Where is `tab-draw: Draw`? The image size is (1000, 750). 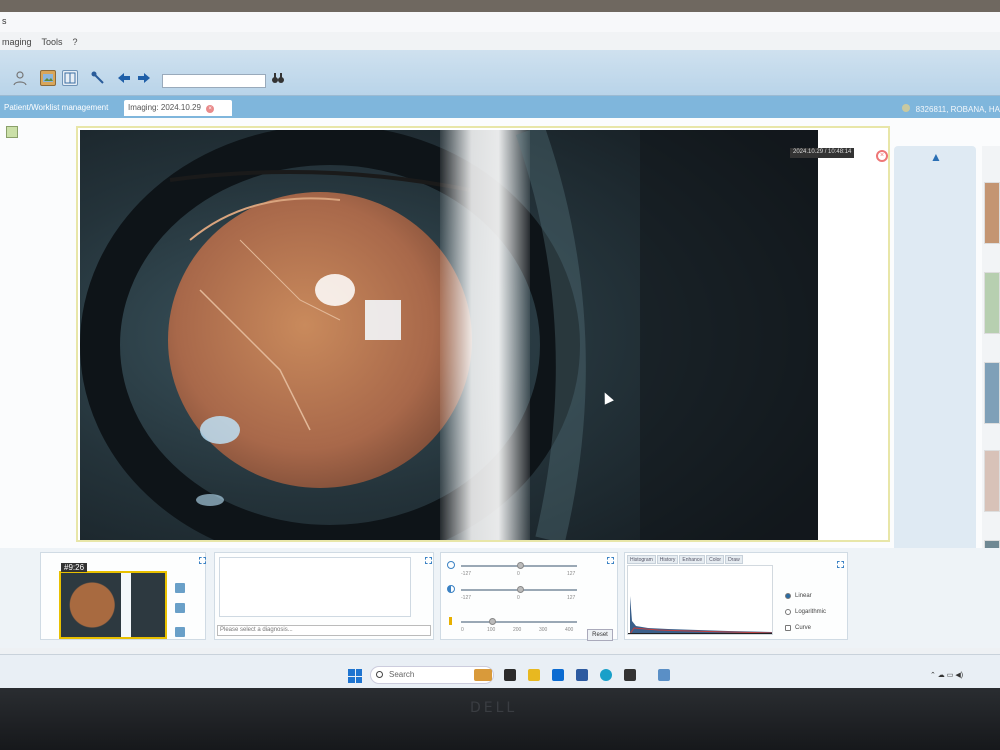
tab-draw: Draw is located at coordinates (734, 559).